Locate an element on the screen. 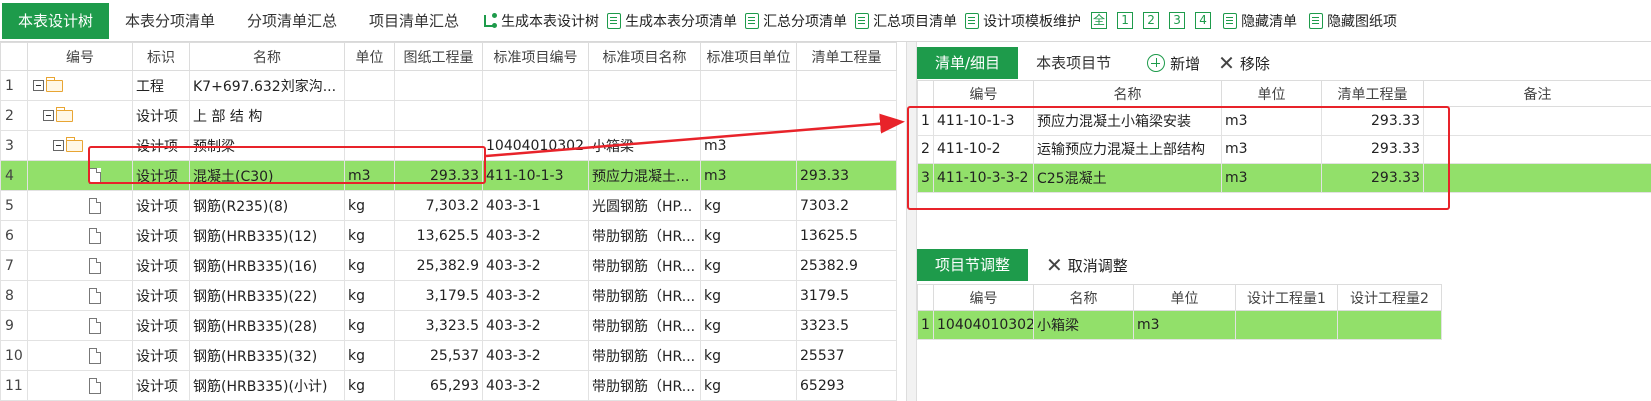 The image size is (1651, 401). cell-list-qty: 3323.5 is located at coordinates (846, 325).